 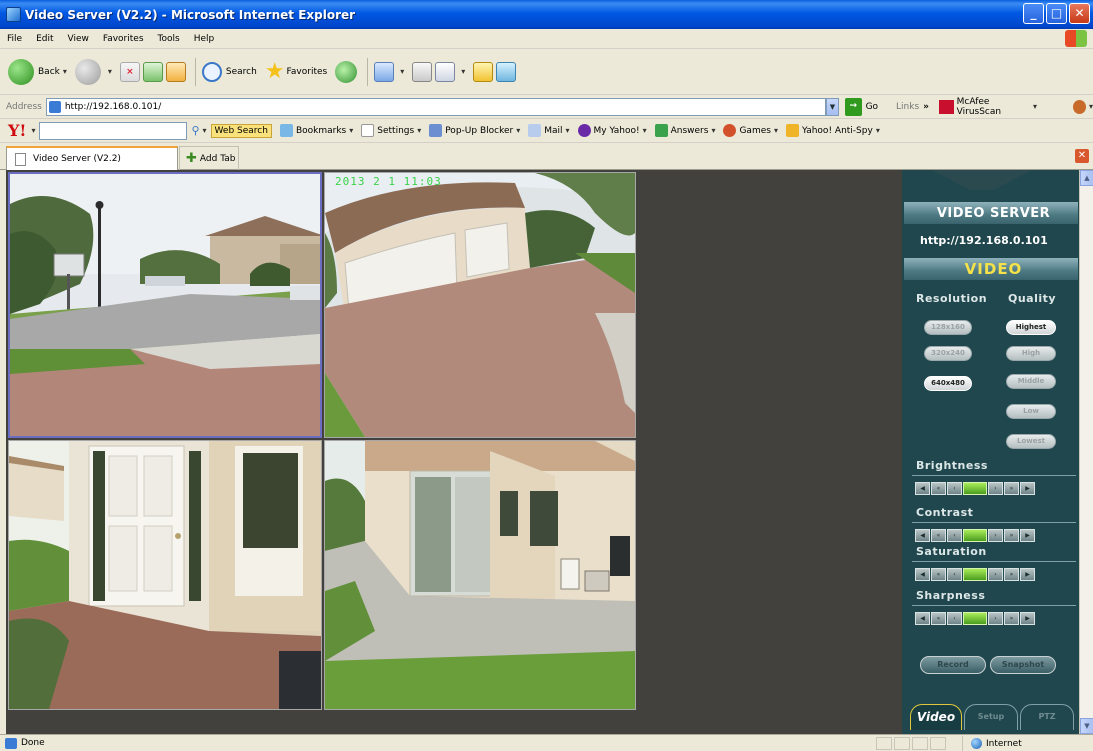 What do you see at coordinates (853, 106) in the screenshot?
I see `go-arrow-icon: →` at bounding box center [853, 106].